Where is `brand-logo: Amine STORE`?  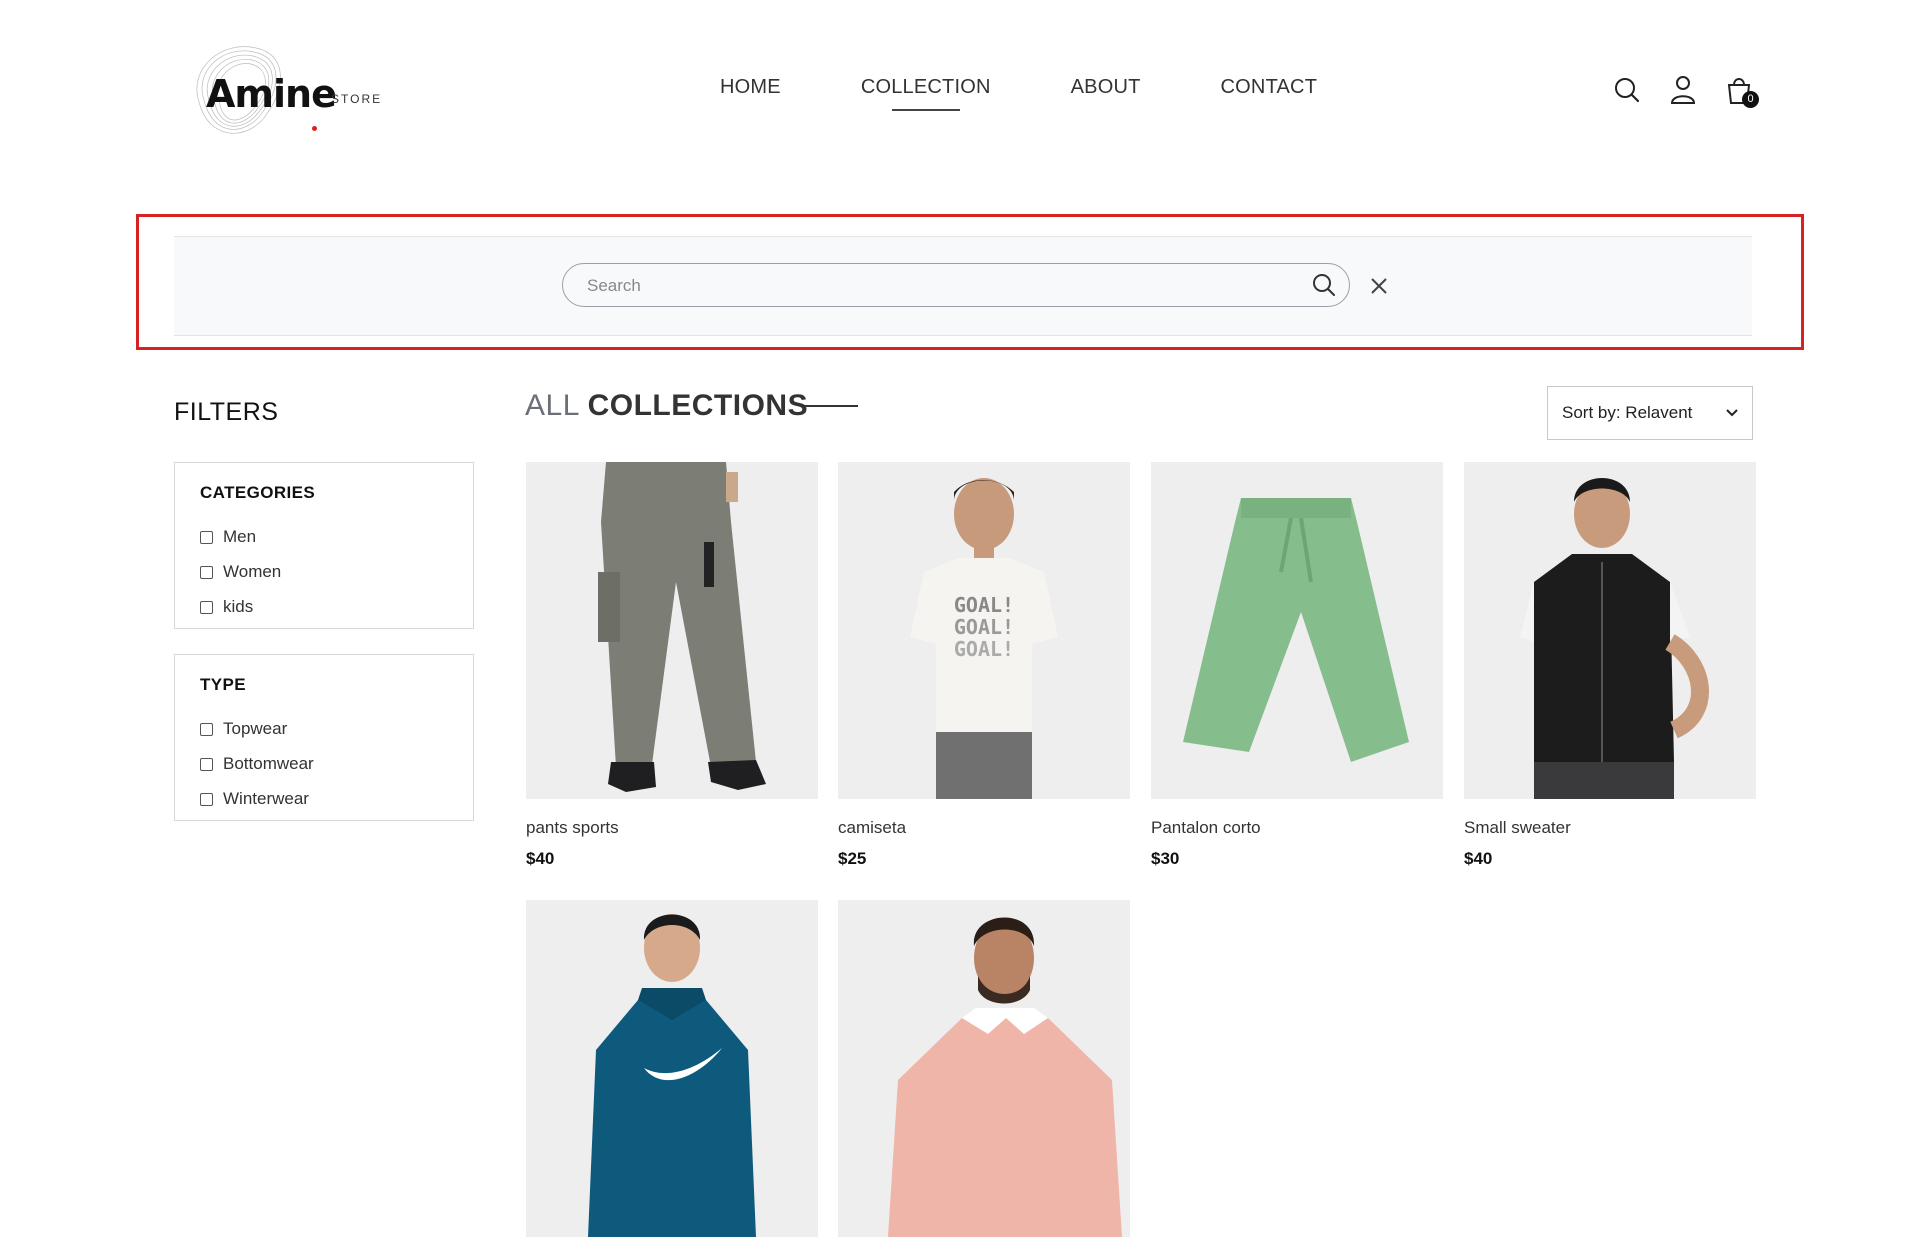
brand-logo: Amine STORE is located at coordinates (289, 95).